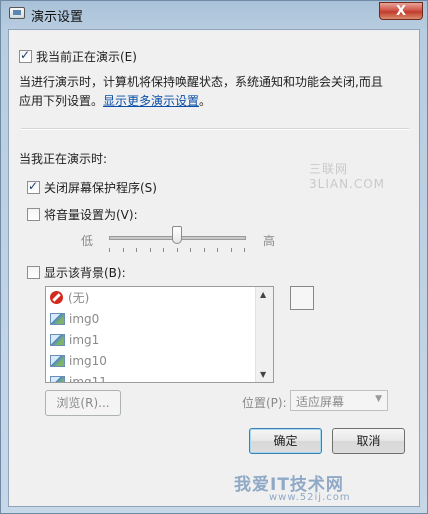 Image resolution: width=428 pixels, height=514 pixels. I want to click on list-item: img11, so click(78, 377).